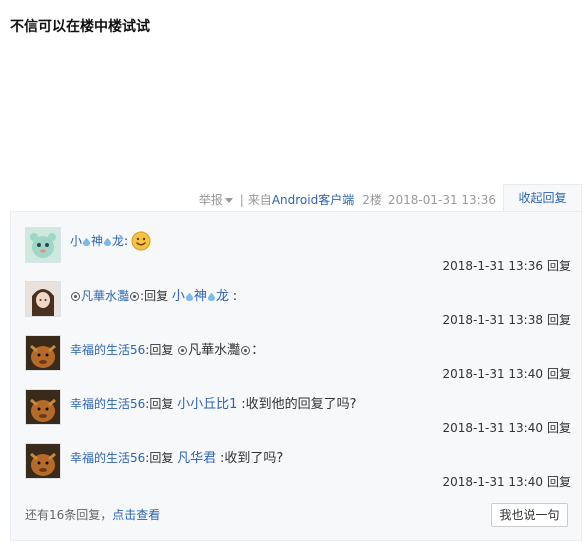 This screenshot has height=550, width=588. Describe the element at coordinates (298, 470) in the screenshot. I see `list-item: 幸福的生活56:回复 凡华君 :收到了吗? 2018-1-31 13:40 回复` at that location.